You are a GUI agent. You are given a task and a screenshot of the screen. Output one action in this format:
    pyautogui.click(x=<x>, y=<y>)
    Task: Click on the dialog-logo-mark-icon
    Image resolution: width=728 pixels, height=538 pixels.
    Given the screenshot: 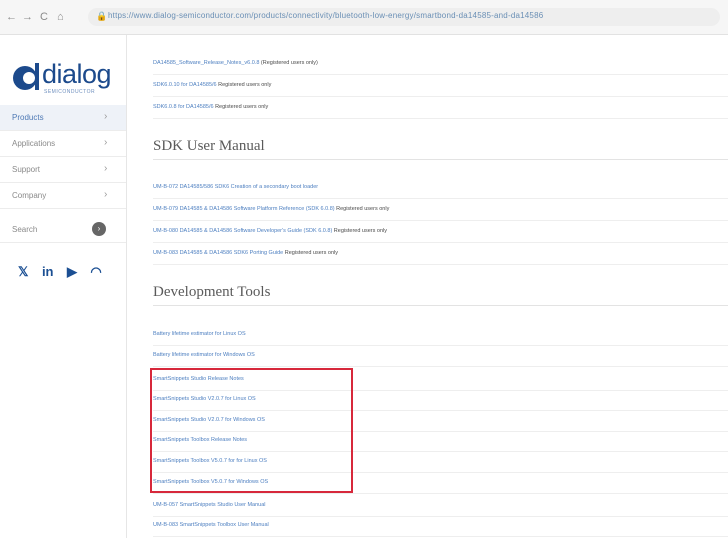 What is the action you would take?
    pyautogui.click(x=26, y=76)
    